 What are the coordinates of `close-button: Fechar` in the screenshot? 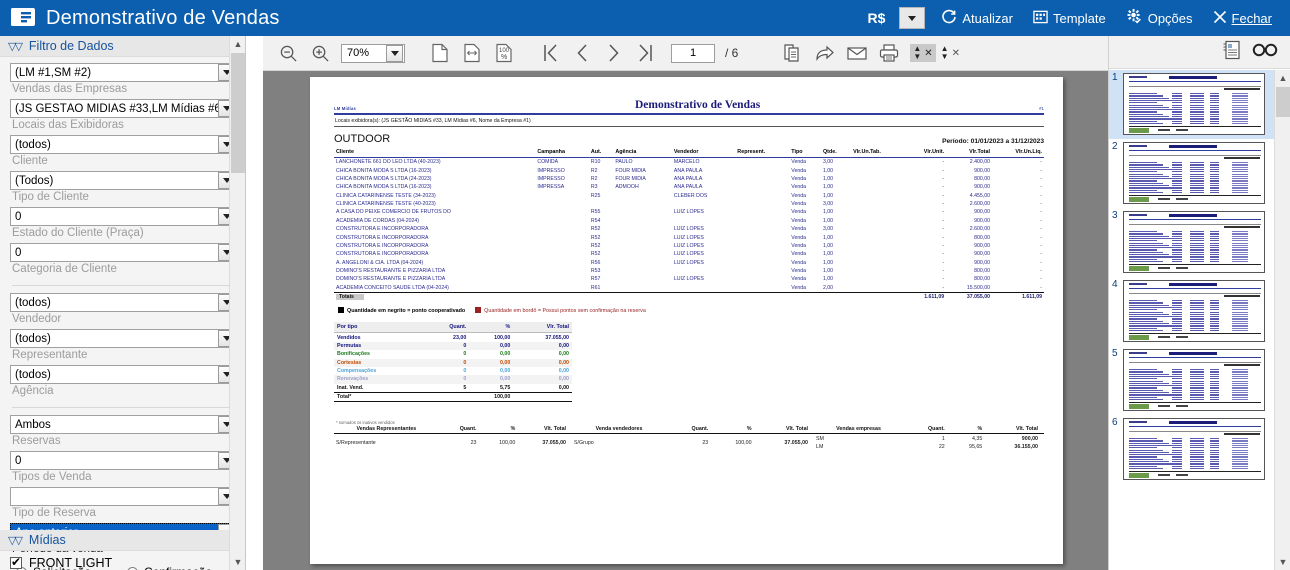 It's located at (1242, 18).